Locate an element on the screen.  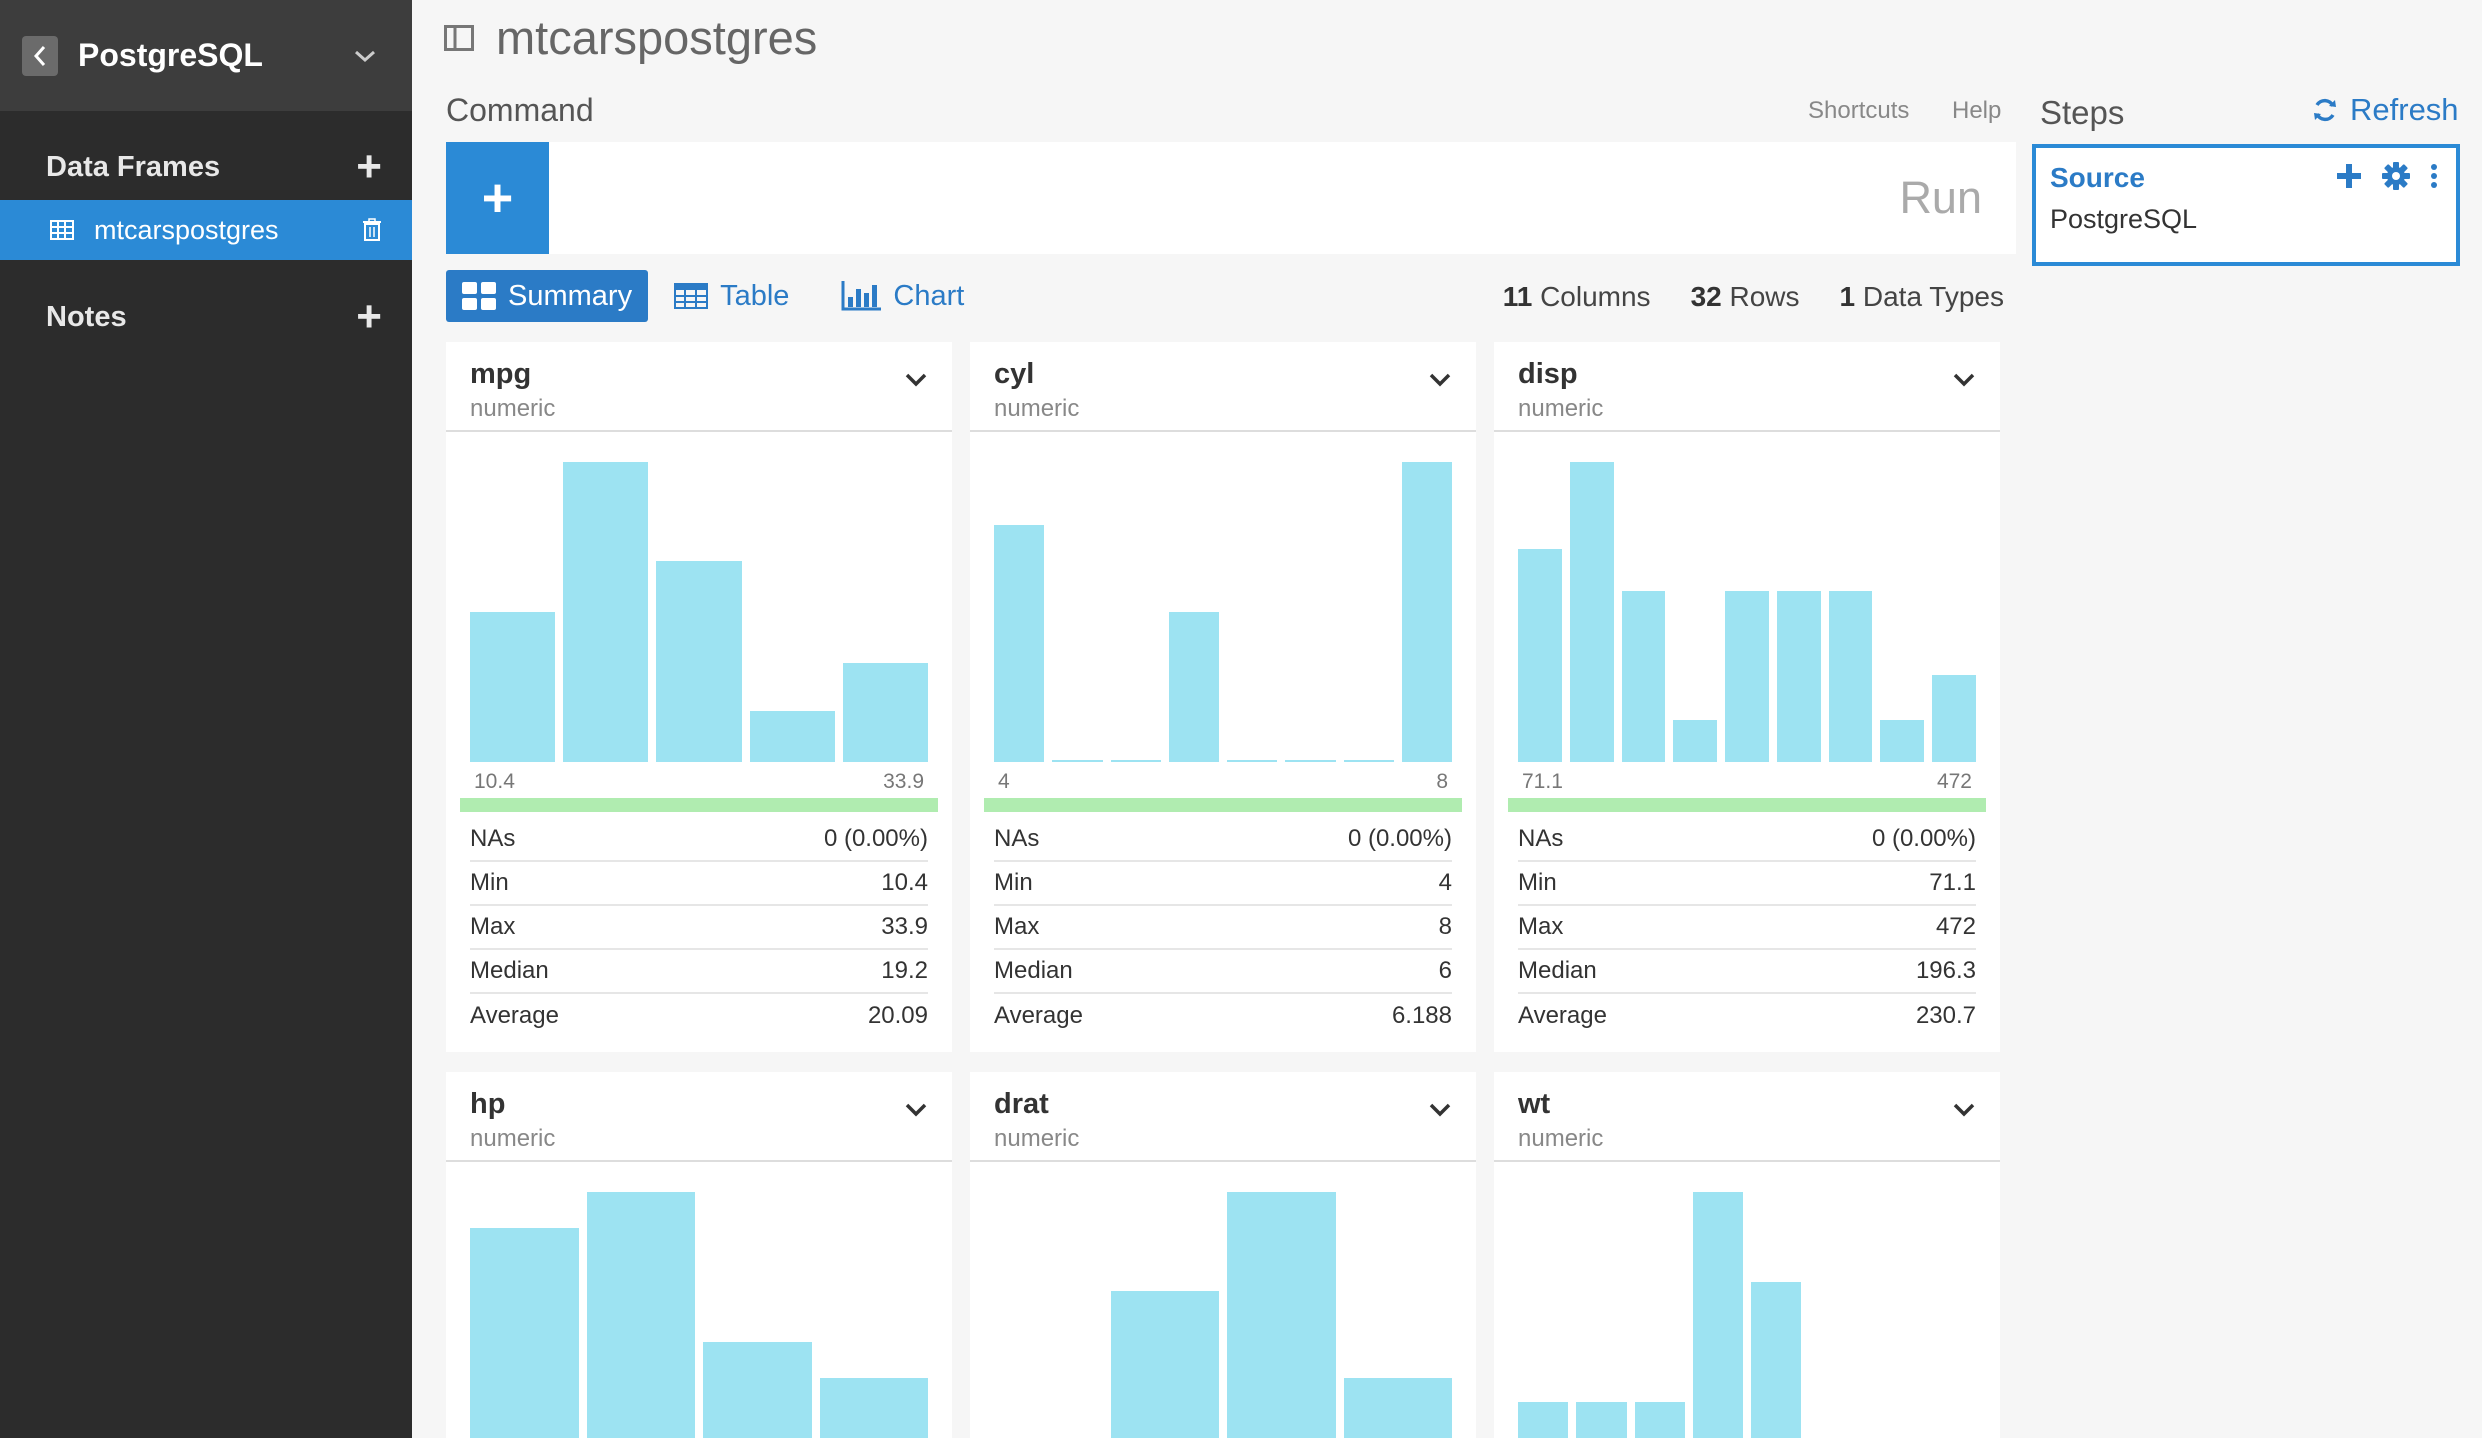
stat-label: Max is located at coordinates (493, 926).